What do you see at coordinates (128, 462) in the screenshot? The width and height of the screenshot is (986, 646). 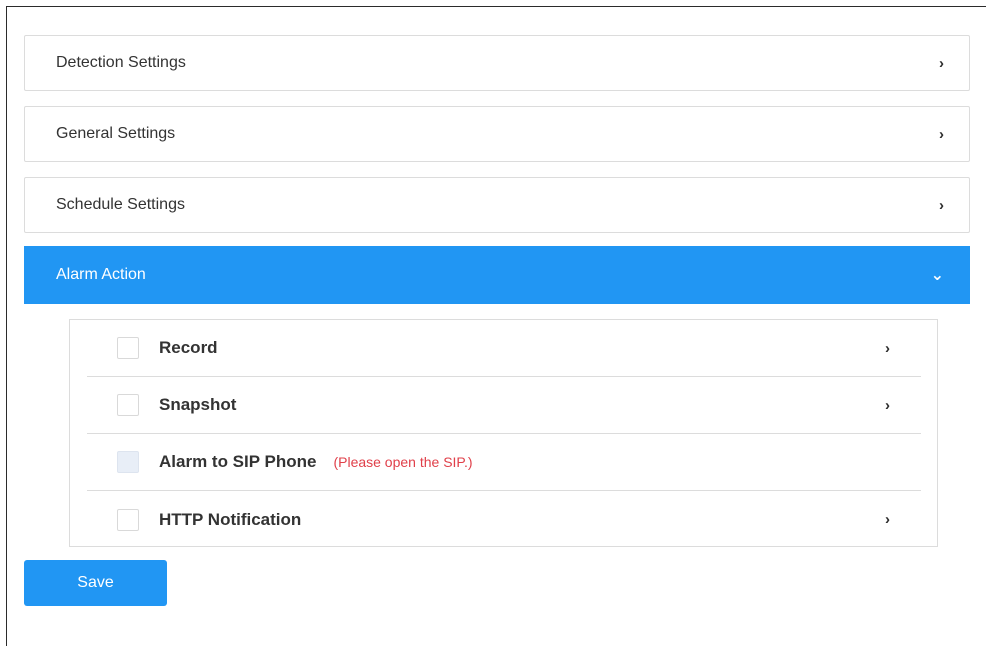 I see `sip-phone-checkbox` at bounding box center [128, 462].